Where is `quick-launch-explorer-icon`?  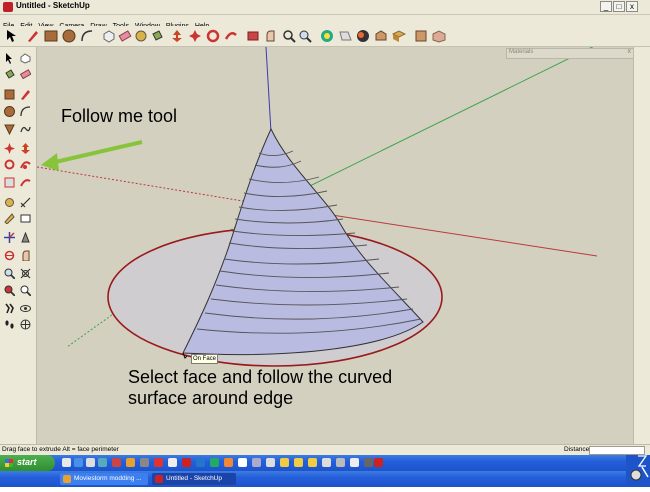
quick-launch-explorer-icon is located at coordinates (90, 462).